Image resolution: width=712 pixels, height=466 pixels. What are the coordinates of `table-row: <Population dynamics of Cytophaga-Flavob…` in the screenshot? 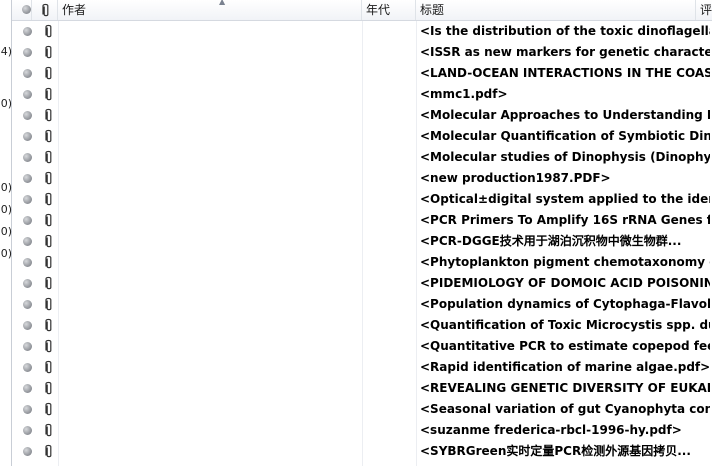 It's located at (362, 304).